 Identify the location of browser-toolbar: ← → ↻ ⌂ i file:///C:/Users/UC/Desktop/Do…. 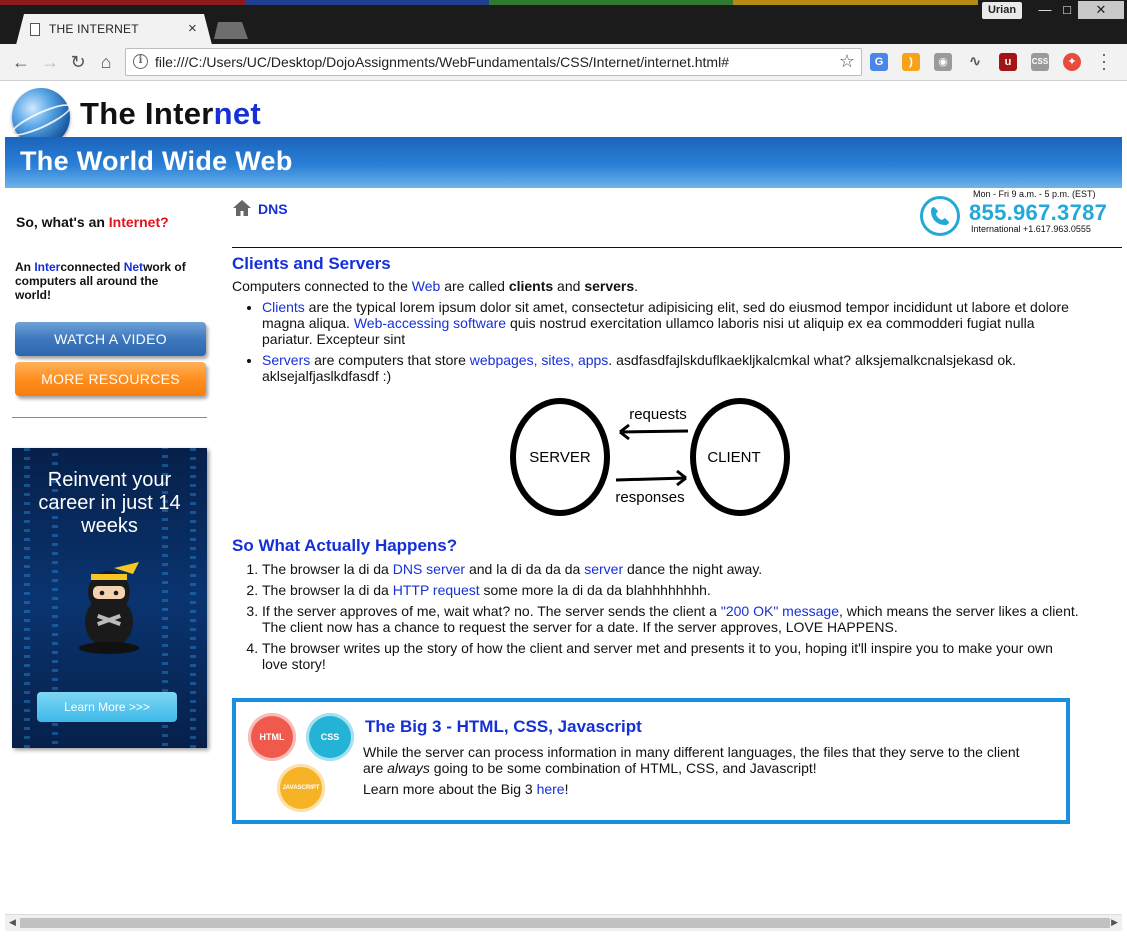
(563, 62).